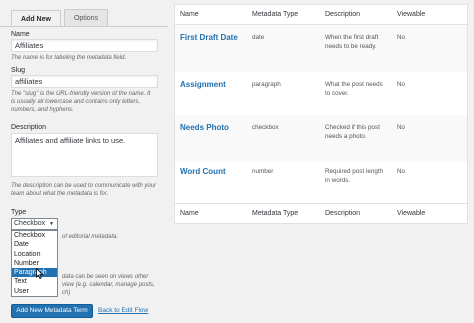 Image resolution: width=474 pixels, height=323 pixels. I want to click on mouse-pointer-icon, so click(39, 273).